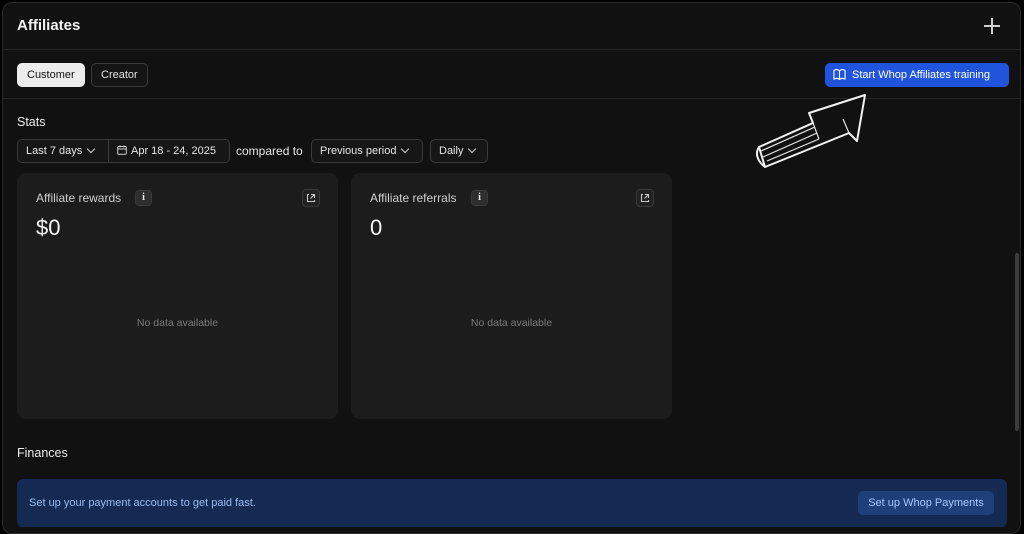  Describe the element at coordinates (413, 198) in the screenshot. I see `card-label: Affiliate referrals` at that location.